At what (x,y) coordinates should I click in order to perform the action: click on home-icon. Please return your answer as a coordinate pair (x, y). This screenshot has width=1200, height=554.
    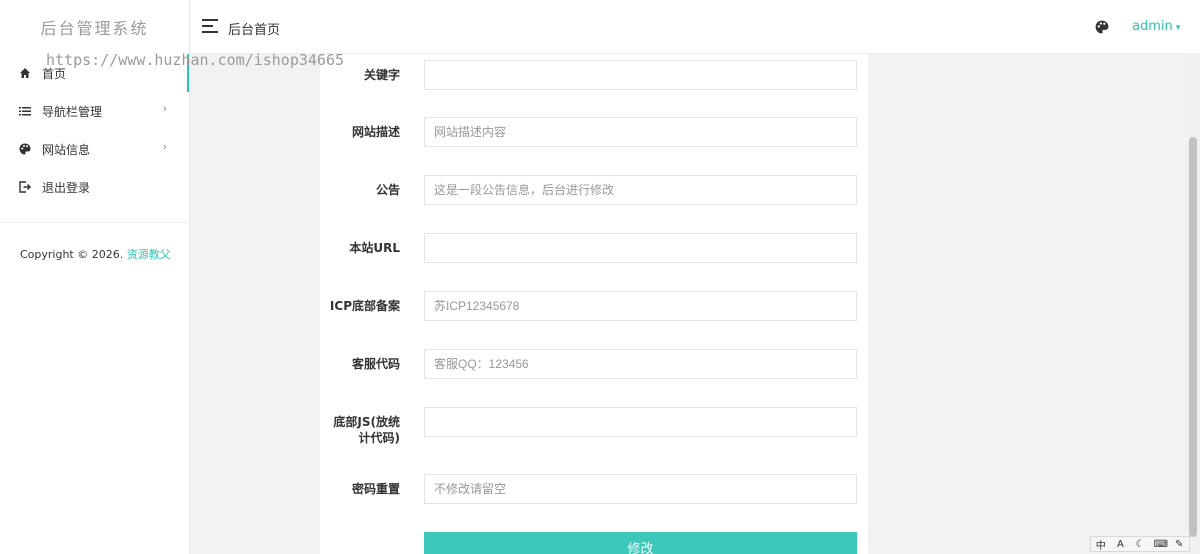
    Looking at the image, I should click on (25, 73).